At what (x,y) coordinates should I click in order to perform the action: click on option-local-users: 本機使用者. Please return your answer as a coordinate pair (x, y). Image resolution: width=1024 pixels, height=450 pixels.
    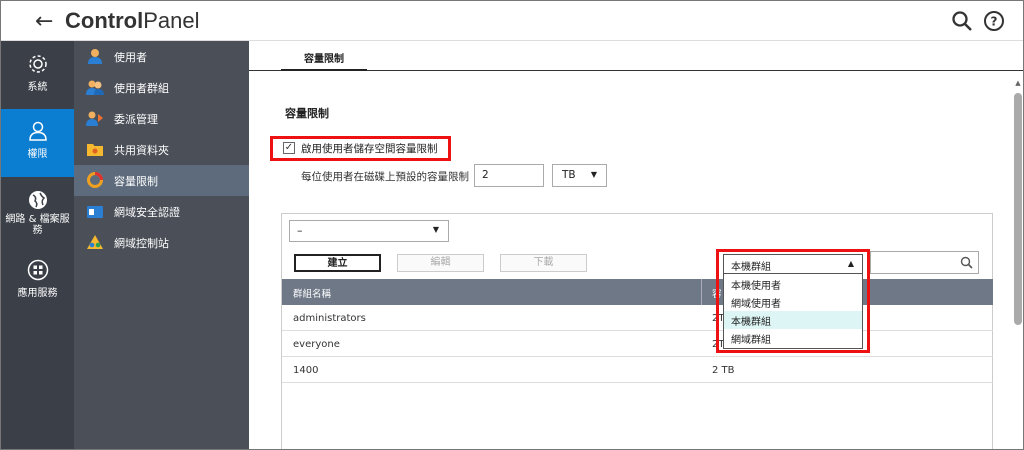
    Looking at the image, I should click on (793, 284).